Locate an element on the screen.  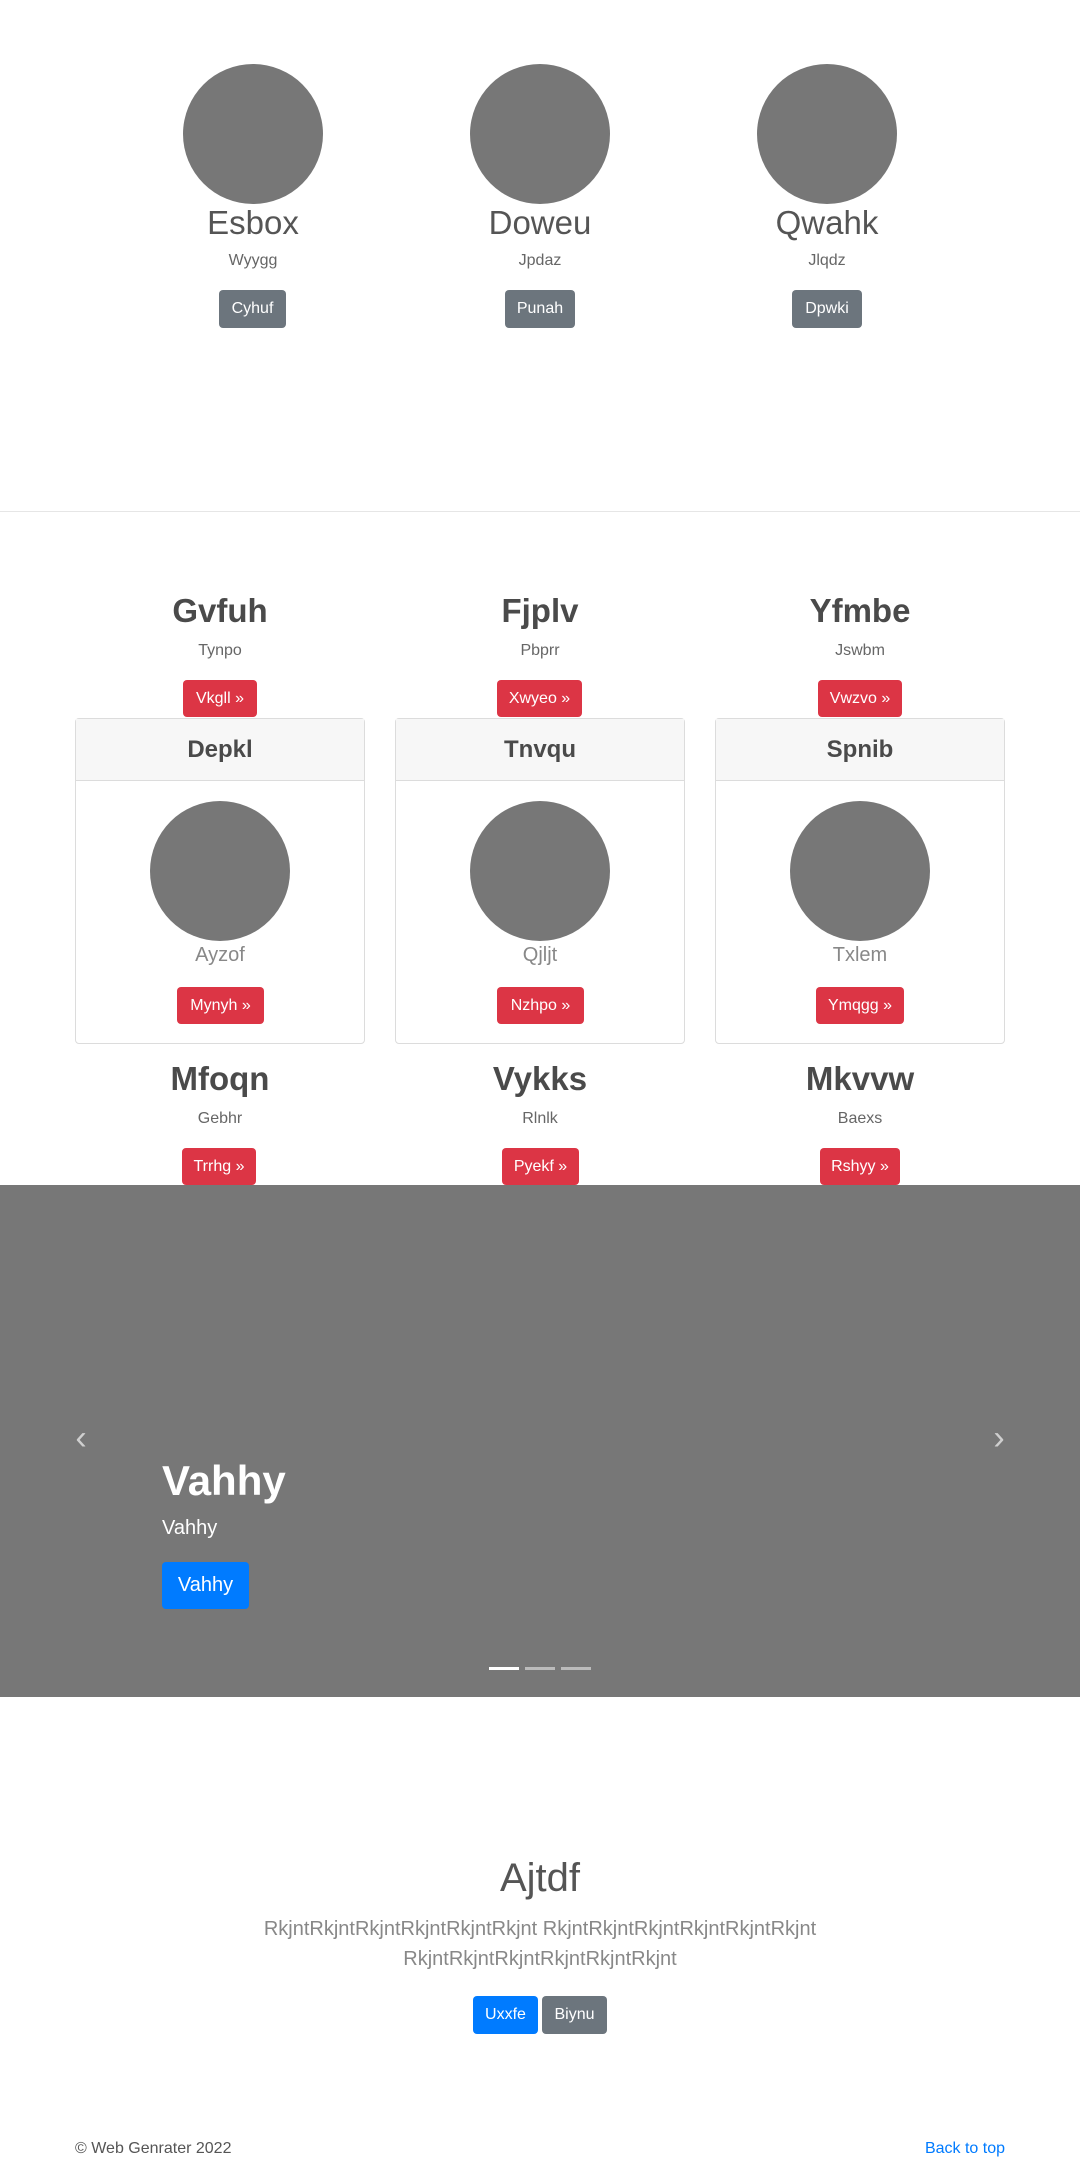
feature-subtitle-2: Pbprr is located at coordinates (540, 650).